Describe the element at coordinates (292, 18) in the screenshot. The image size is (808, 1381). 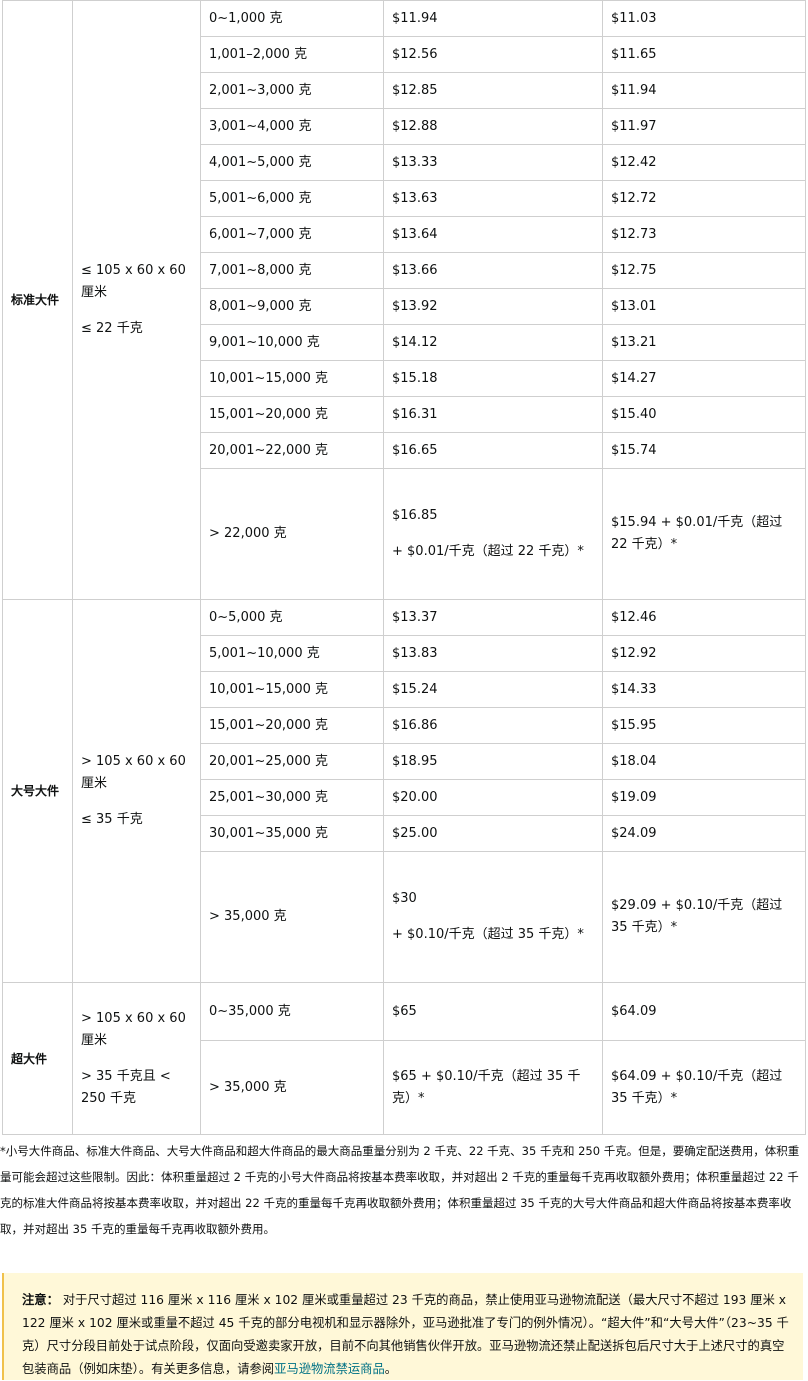
I see `weight-range: 0~1,000 克` at that location.